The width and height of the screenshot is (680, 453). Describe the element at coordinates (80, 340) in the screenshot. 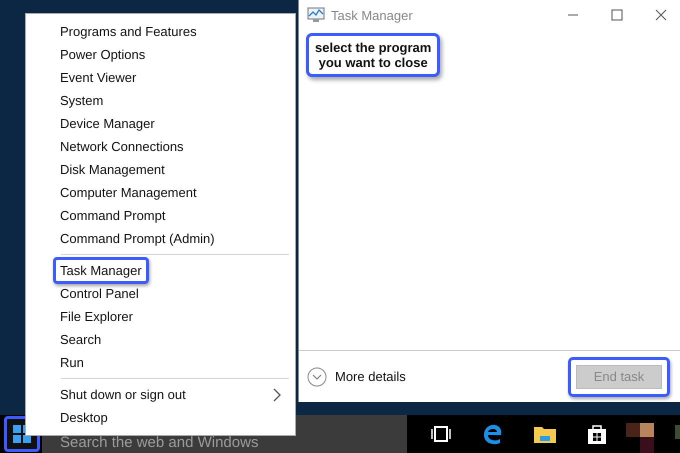

I see `menu-item-label: Search` at that location.